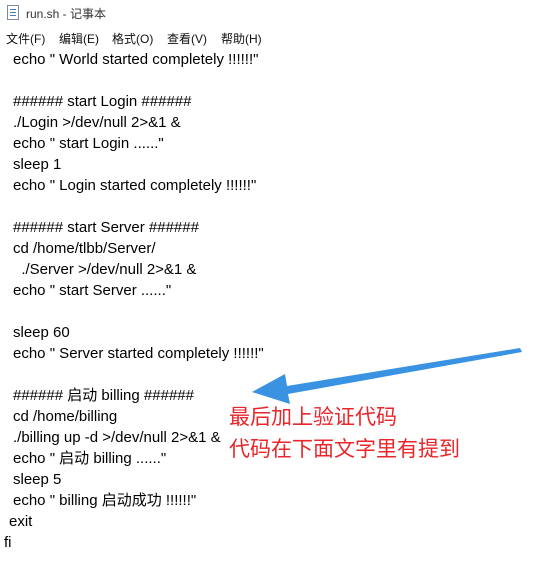 This screenshot has height=568, width=548. Describe the element at coordinates (387, 376) in the screenshot. I see `annotation-arrow` at that location.